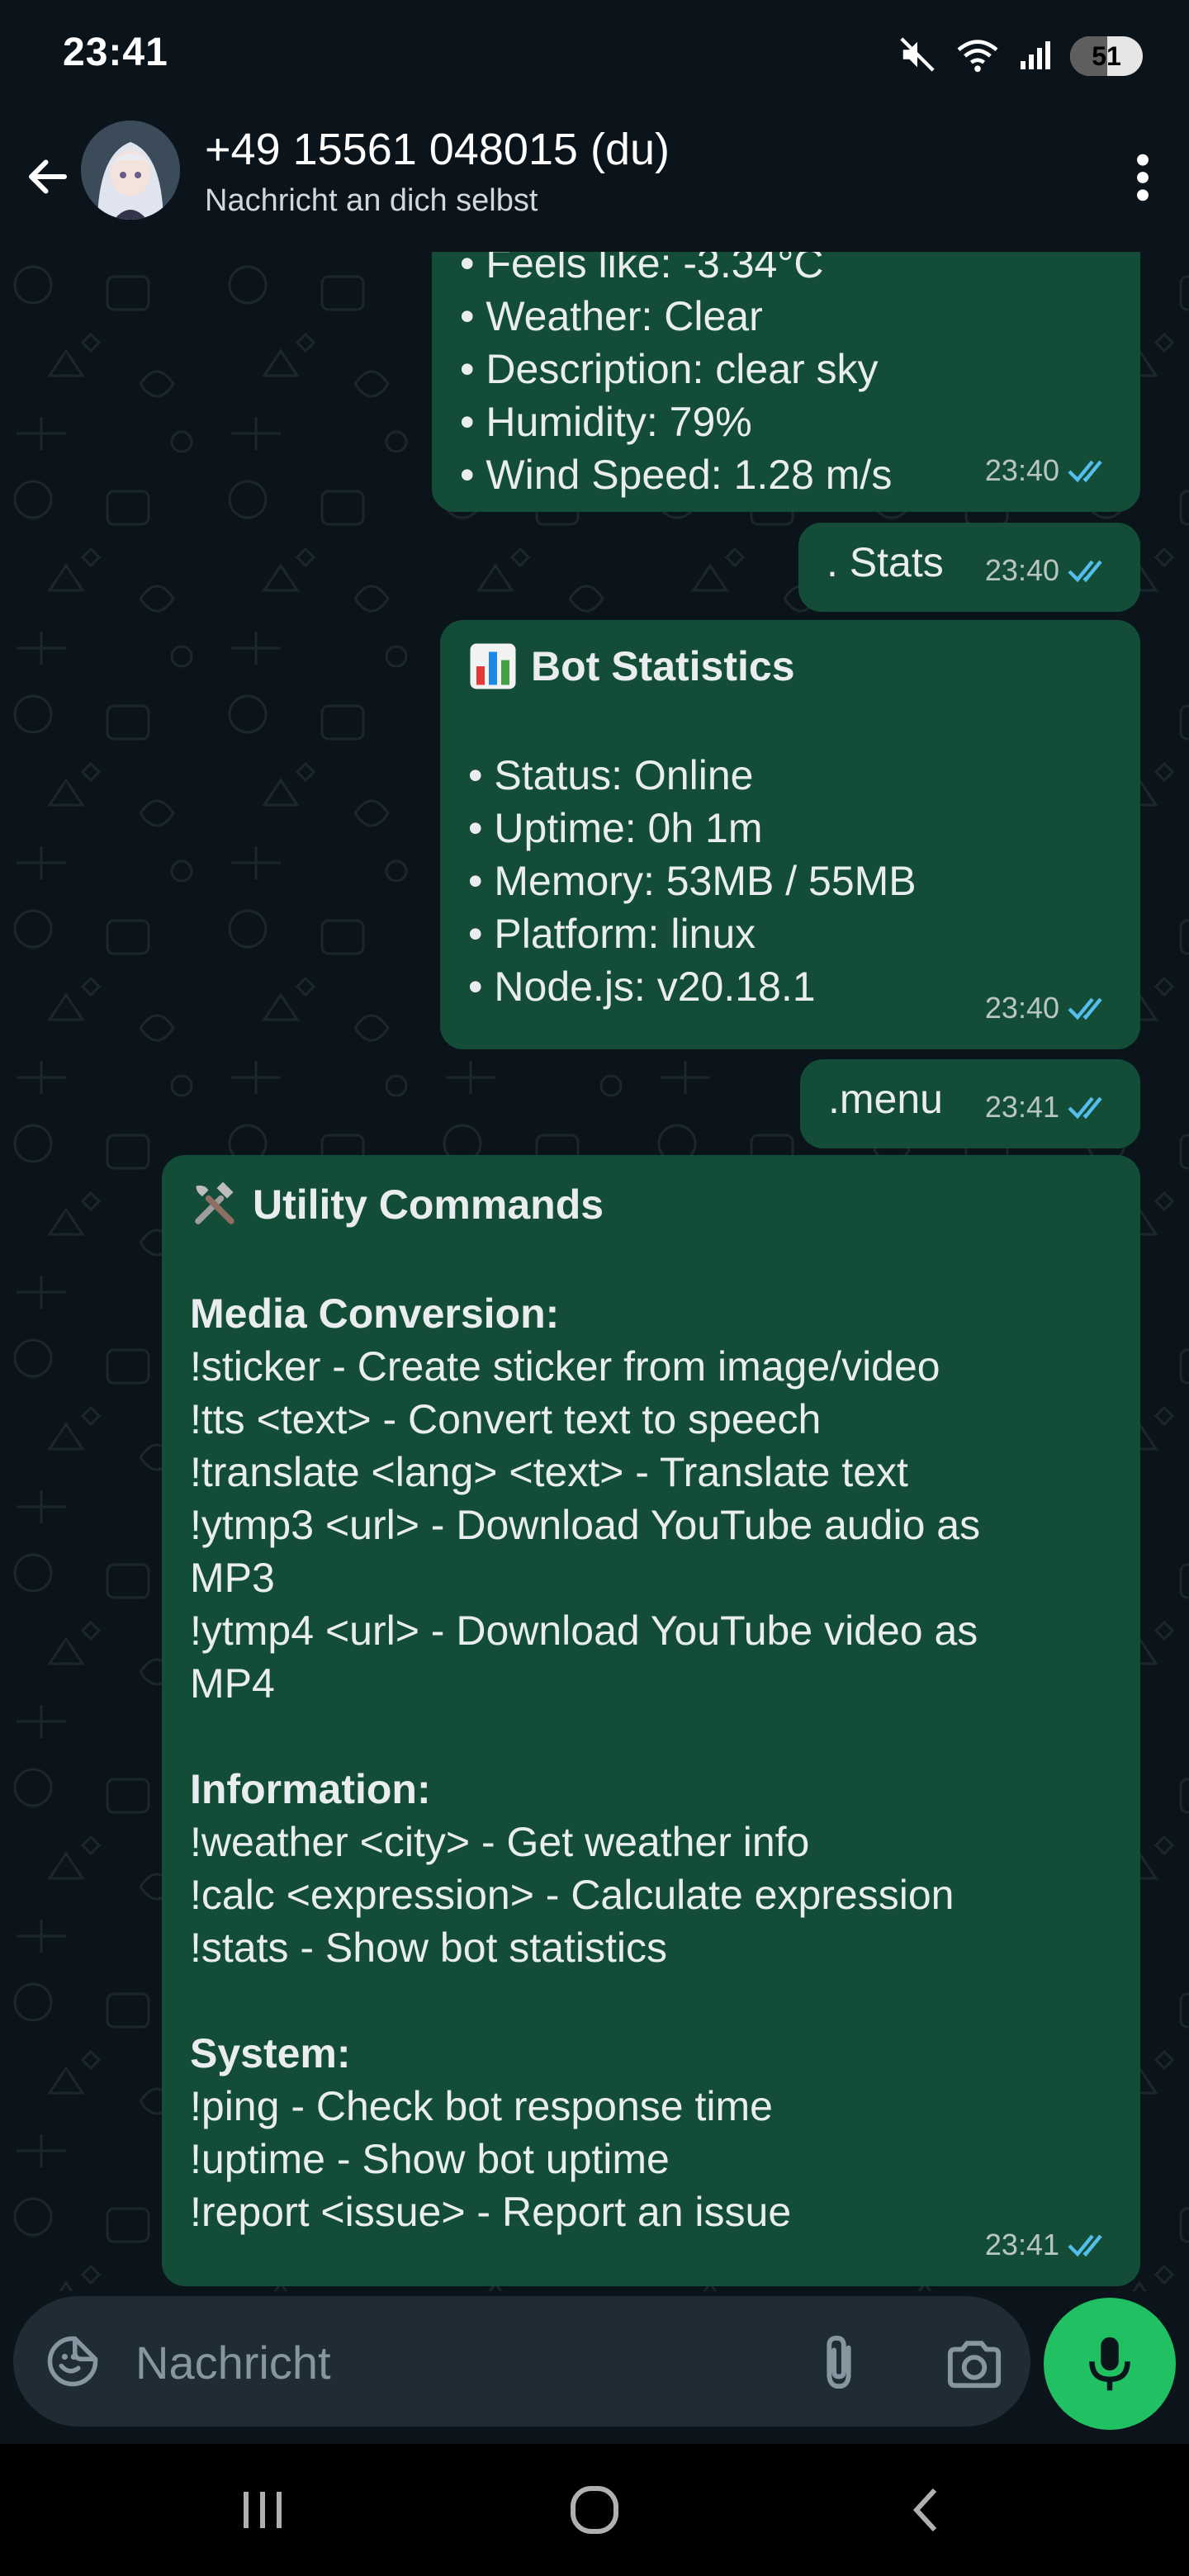 The width and height of the screenshot is (1189, 2576). I want to click on message-line: • Description: clear sky, so click(669, 369).